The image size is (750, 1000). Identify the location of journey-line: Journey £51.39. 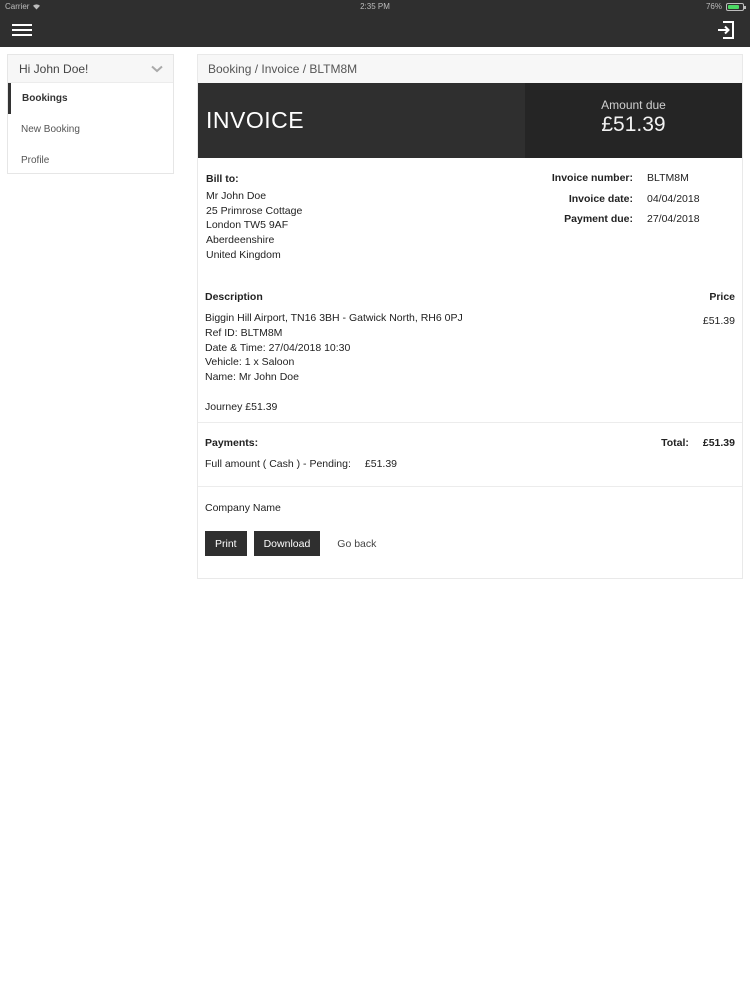
(241, 406).